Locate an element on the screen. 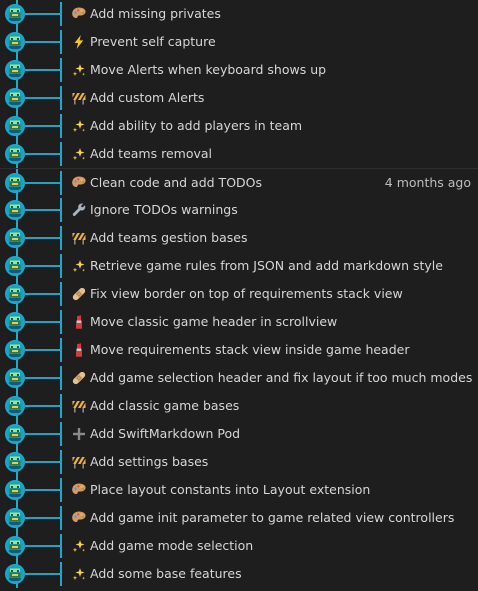 This screenshot has width=478, height=591. commit-message: Move classic game header in scrollview is located at coordinates (214, 321).